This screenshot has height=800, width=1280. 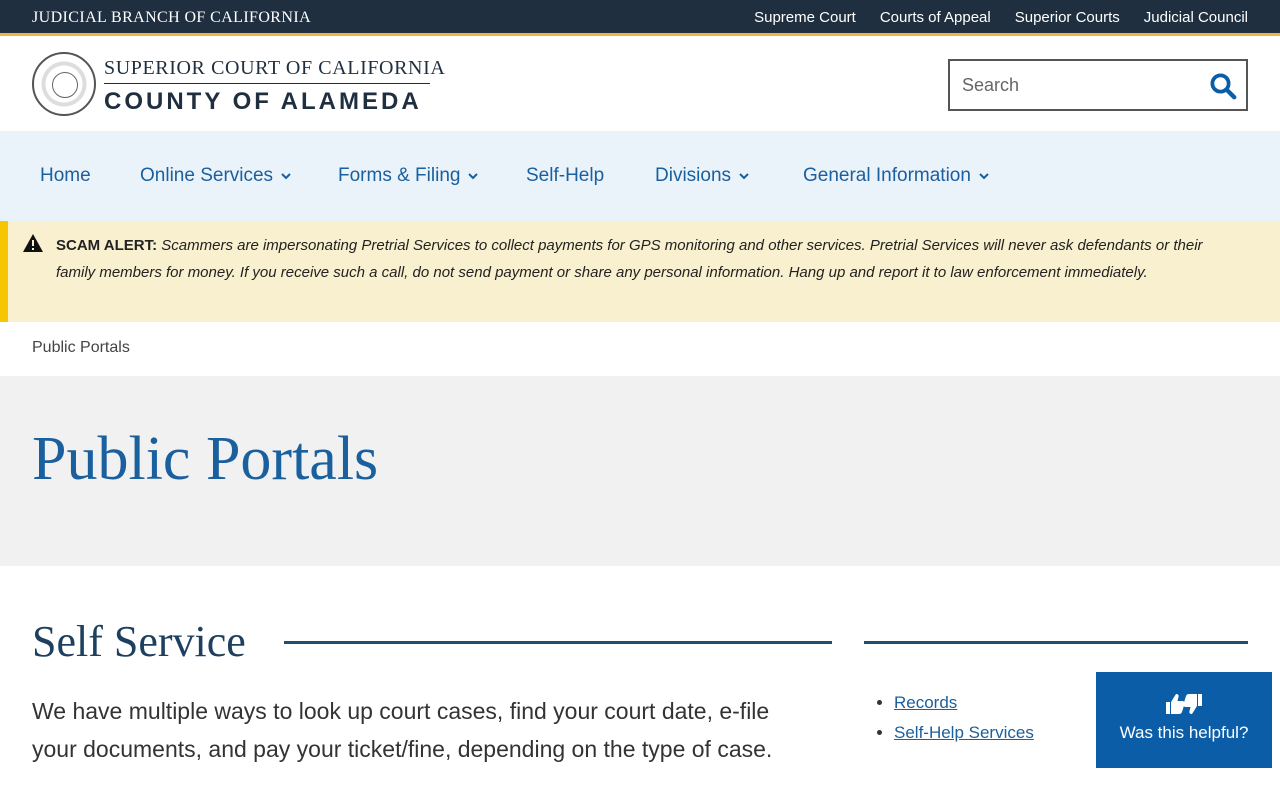 I want to click on breadcrumb: Public Portals, so click(x=81, y=347).